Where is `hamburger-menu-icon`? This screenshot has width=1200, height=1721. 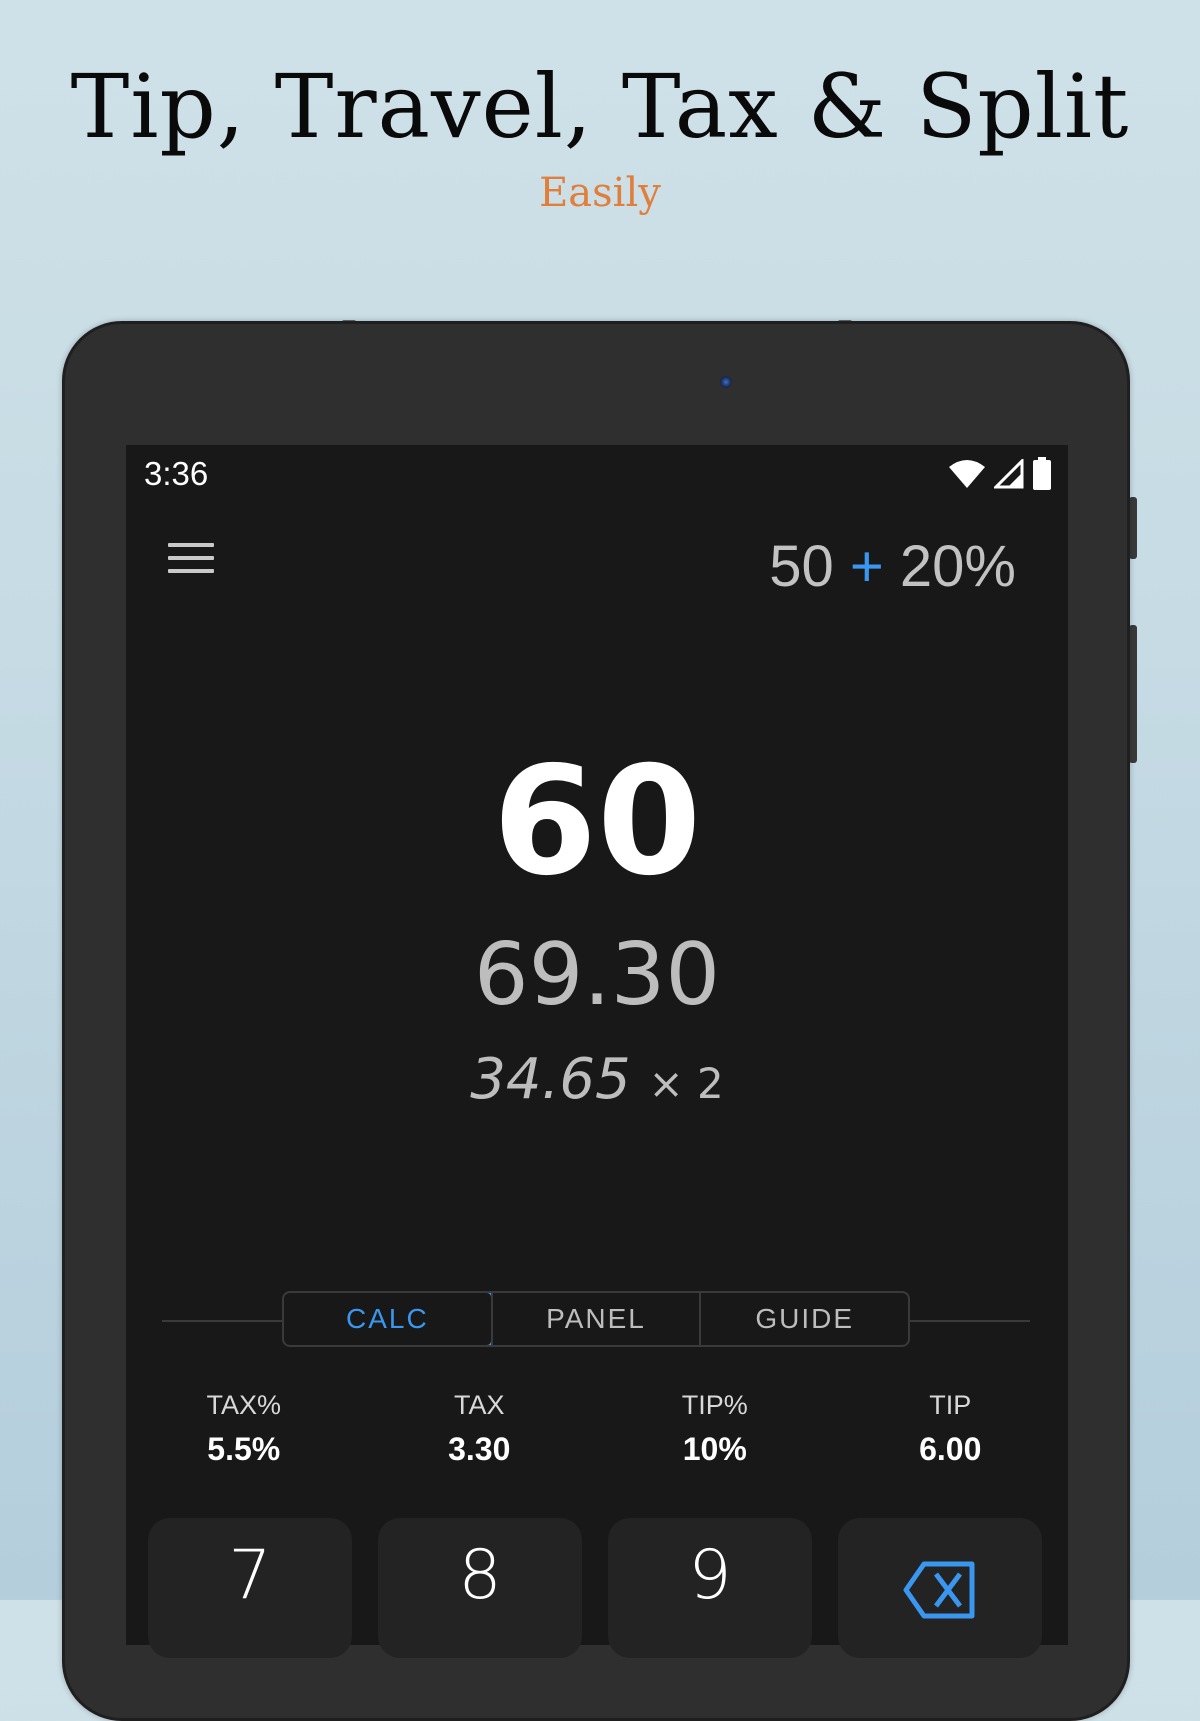 hamburger-menu-icon is located at coordinates (191, 560).